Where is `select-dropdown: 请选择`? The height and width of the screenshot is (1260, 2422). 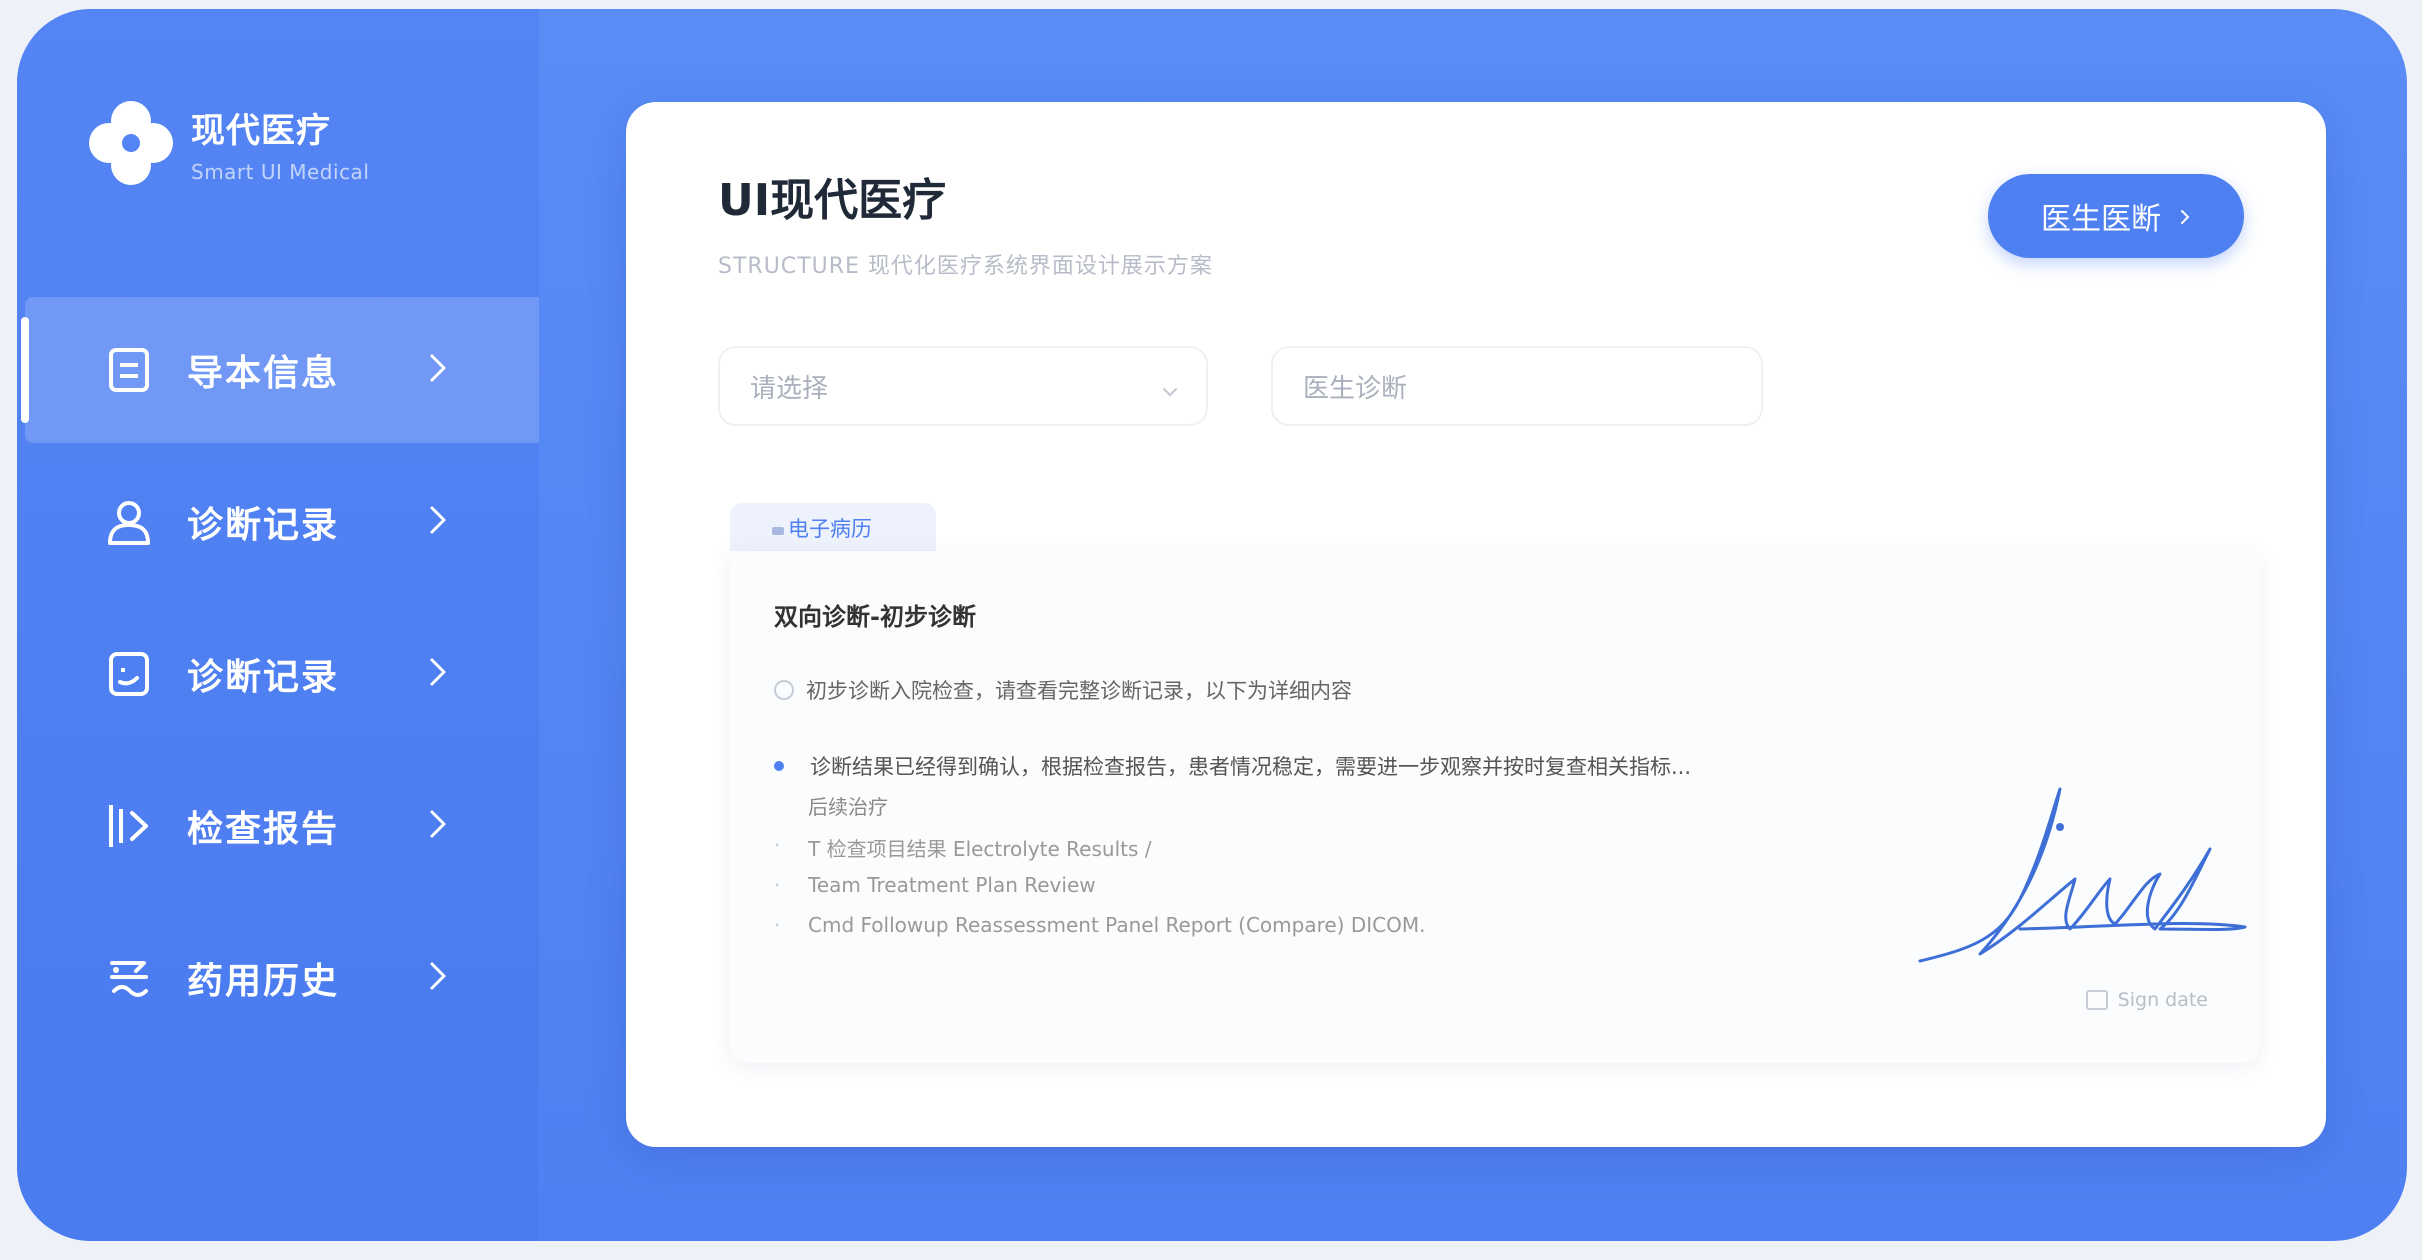
select-dropdown: 请选择 is located at coordinates (963, 386).